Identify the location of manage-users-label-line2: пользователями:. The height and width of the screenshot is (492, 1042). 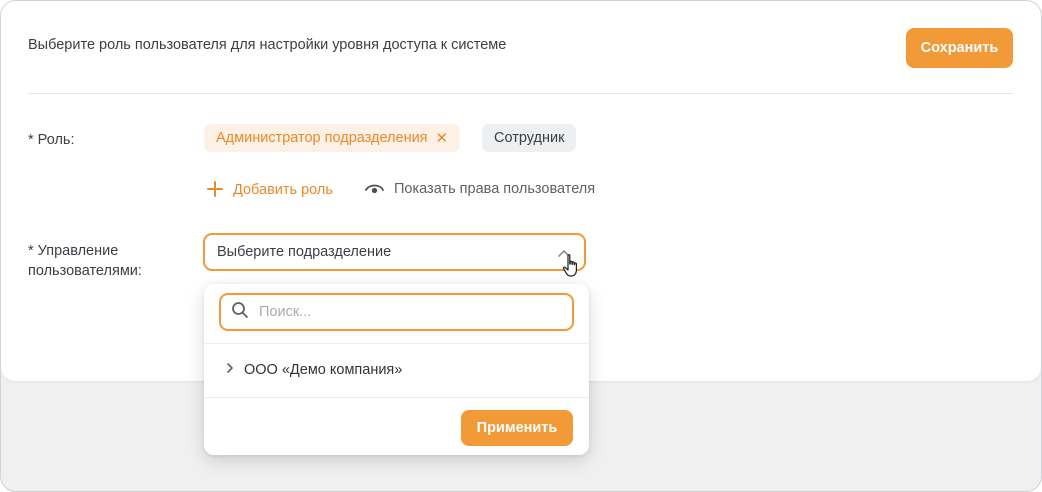
(85, 271).